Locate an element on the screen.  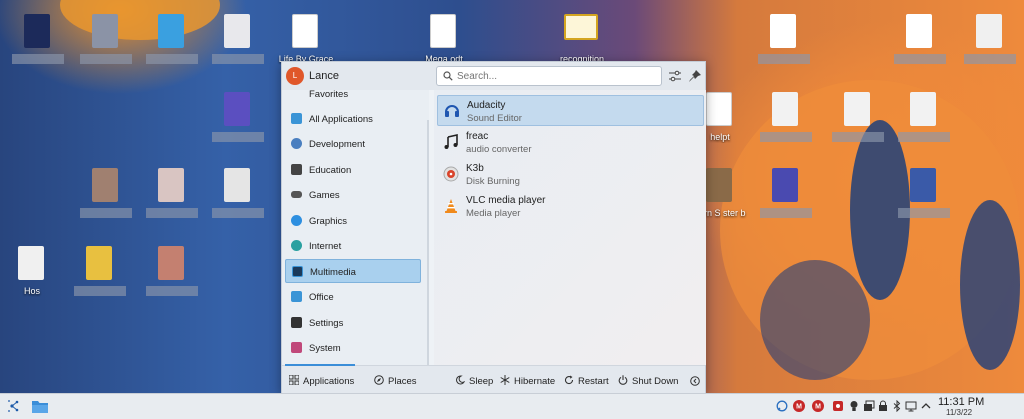
button-label: Sleep is located at coordinates (481, 381).